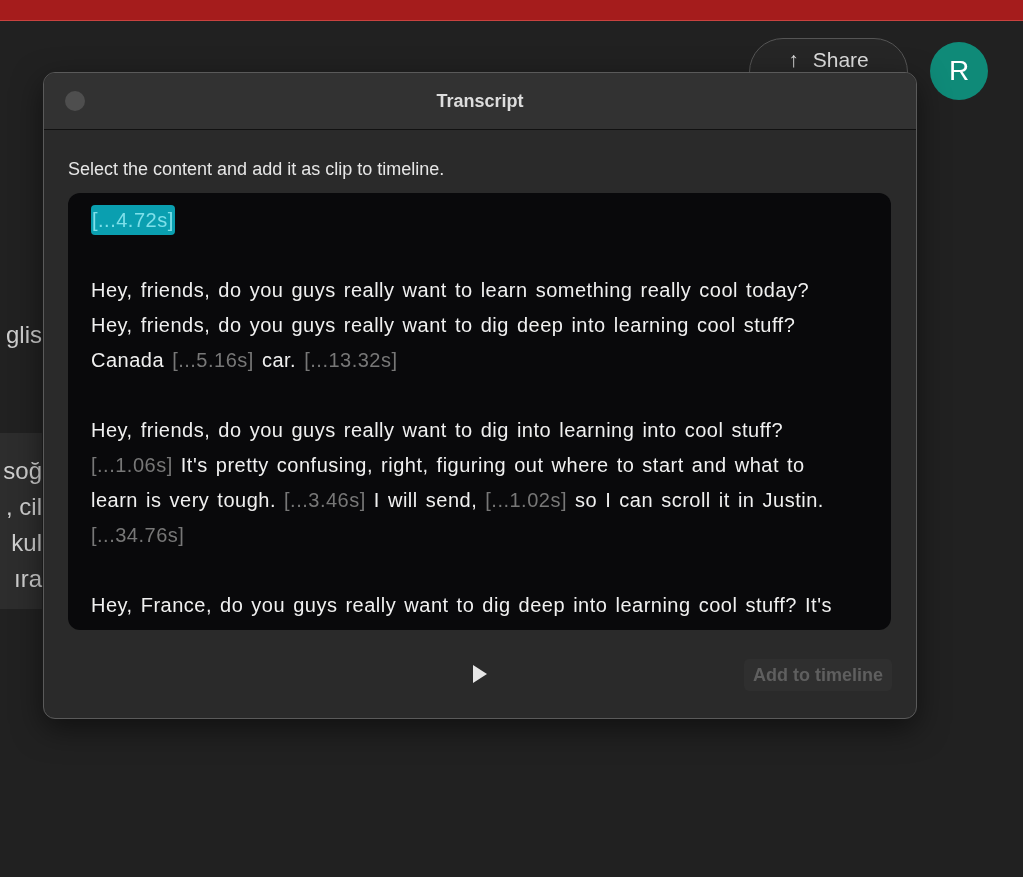  What do you see at coordinates (325, 500) in the screenshot?
I see `pause-marker: [...3.46s]` at bounding box center [325, 500].